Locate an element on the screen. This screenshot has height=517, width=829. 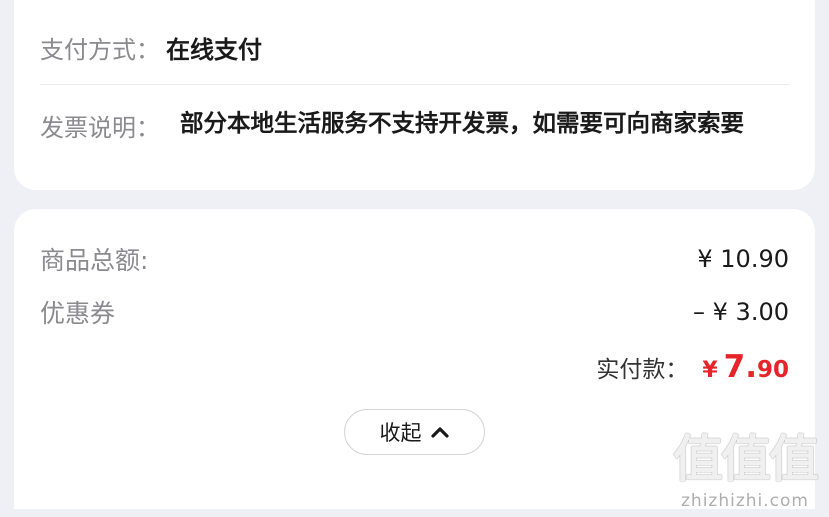
total-row: 实付款： ¥ 7. 90 is located at coordinates (692, 367).